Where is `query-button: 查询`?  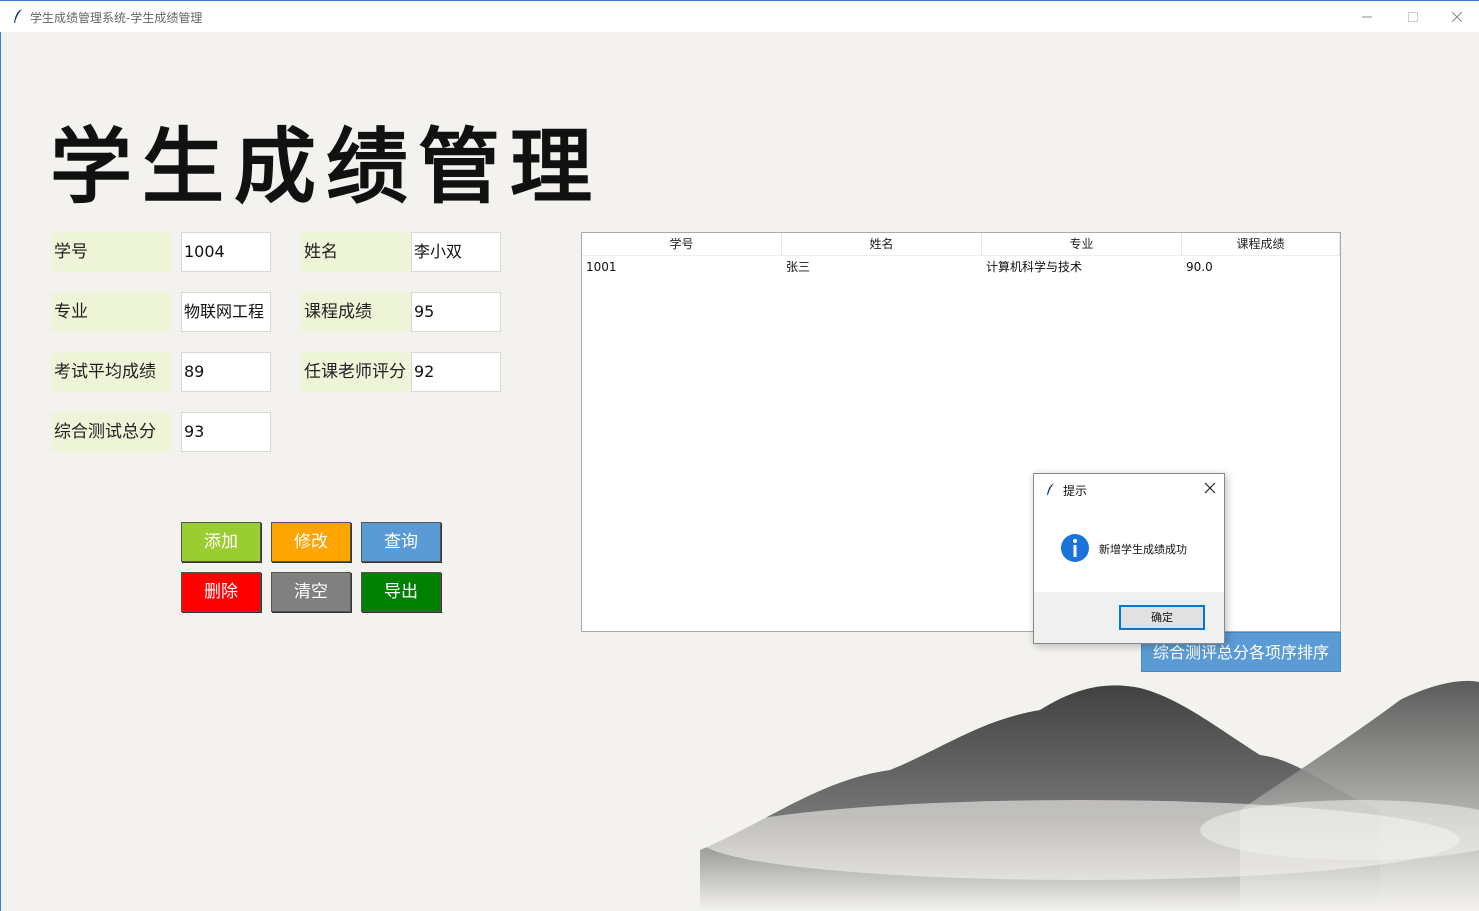 query-button: 查询 is located at coordinates (401, 542).